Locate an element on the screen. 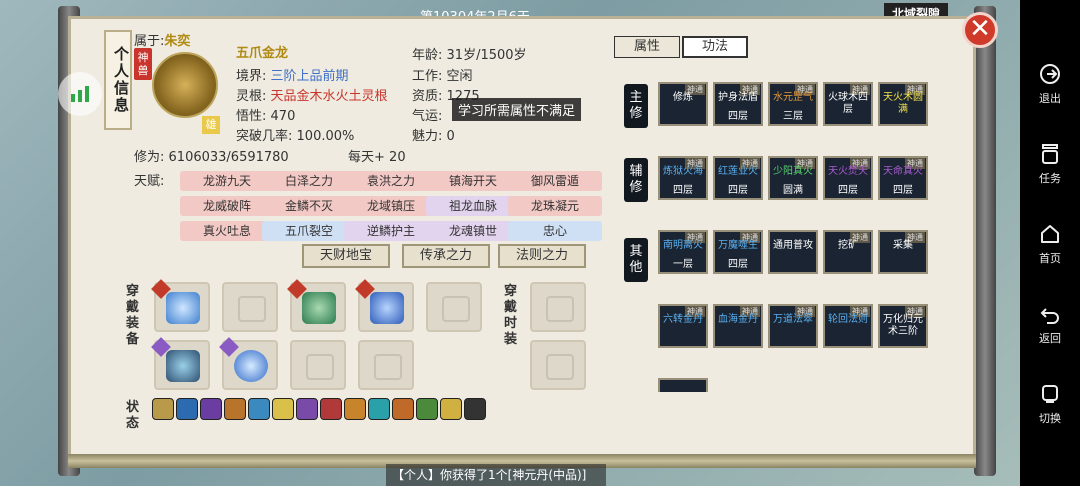 Image resolution: width=1080 pixels, height=486 pixels. talent-item: 白泽之力 is located at coordinates (309, 181).